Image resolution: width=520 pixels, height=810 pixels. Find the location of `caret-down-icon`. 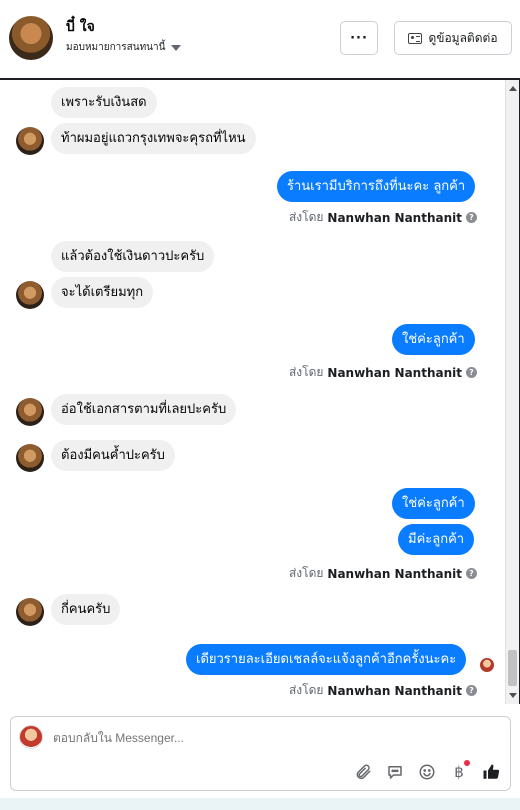

caret-down-icon is located at coordinates (176, 47).